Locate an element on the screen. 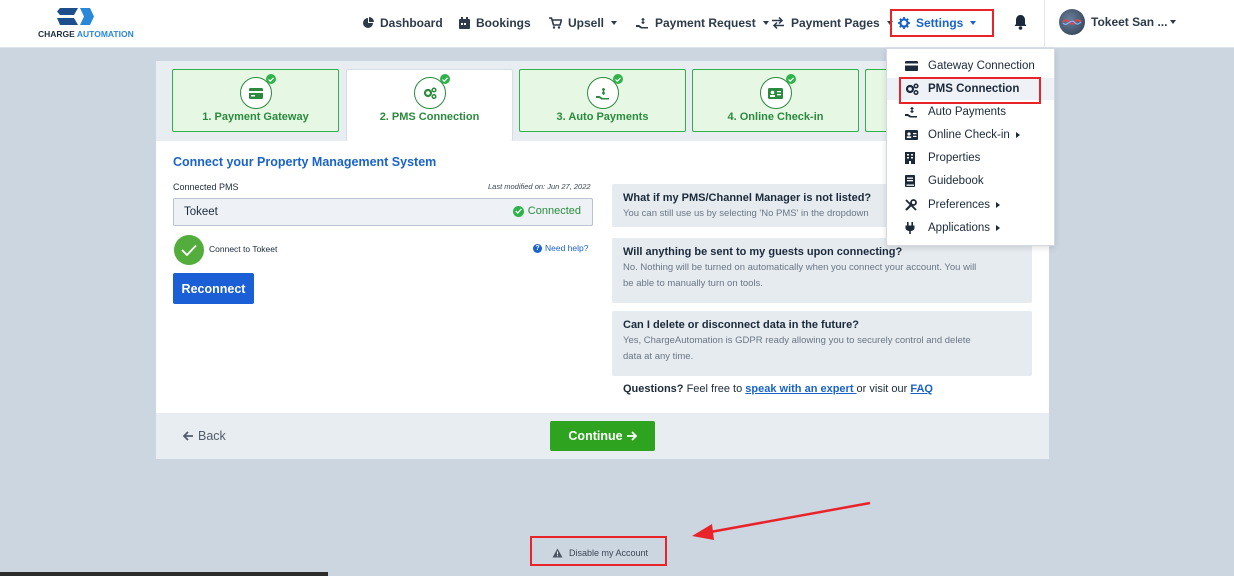 The height and width of the screenshot is (576, 1234). continue-button: Continue is located at coordinates (602, 436).